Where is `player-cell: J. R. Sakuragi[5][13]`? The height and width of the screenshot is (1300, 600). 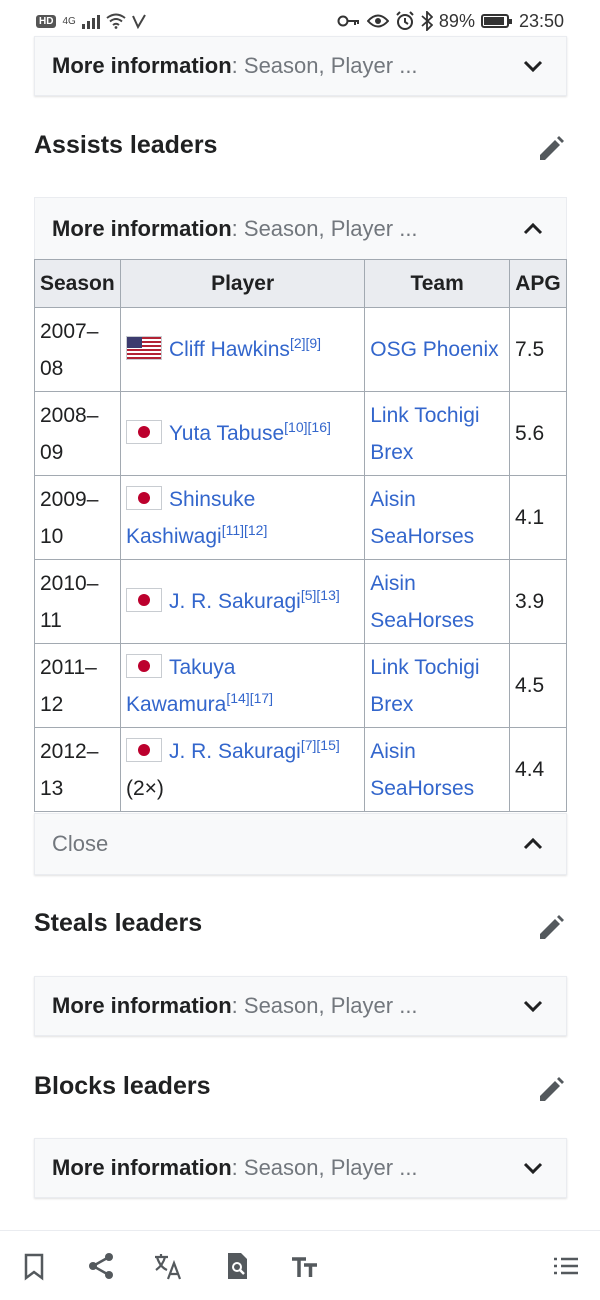 player-cell: J. R. Sakuragi[5][13] is located at coordinates (242, 601).